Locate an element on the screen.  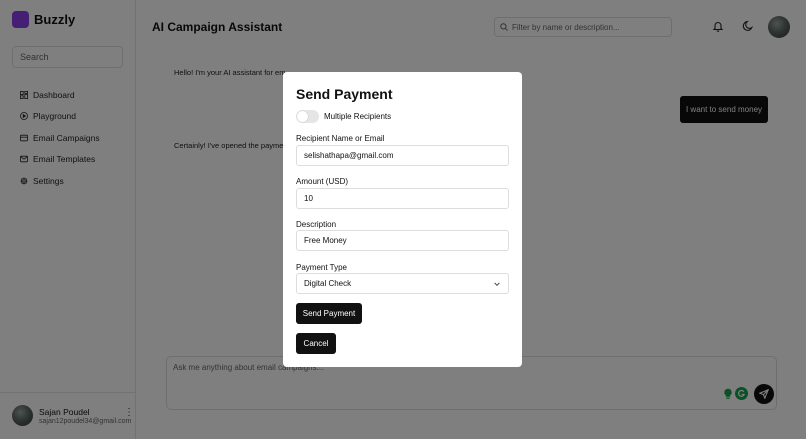
modal-title: Send Payment is located at coordinates (344, 94).